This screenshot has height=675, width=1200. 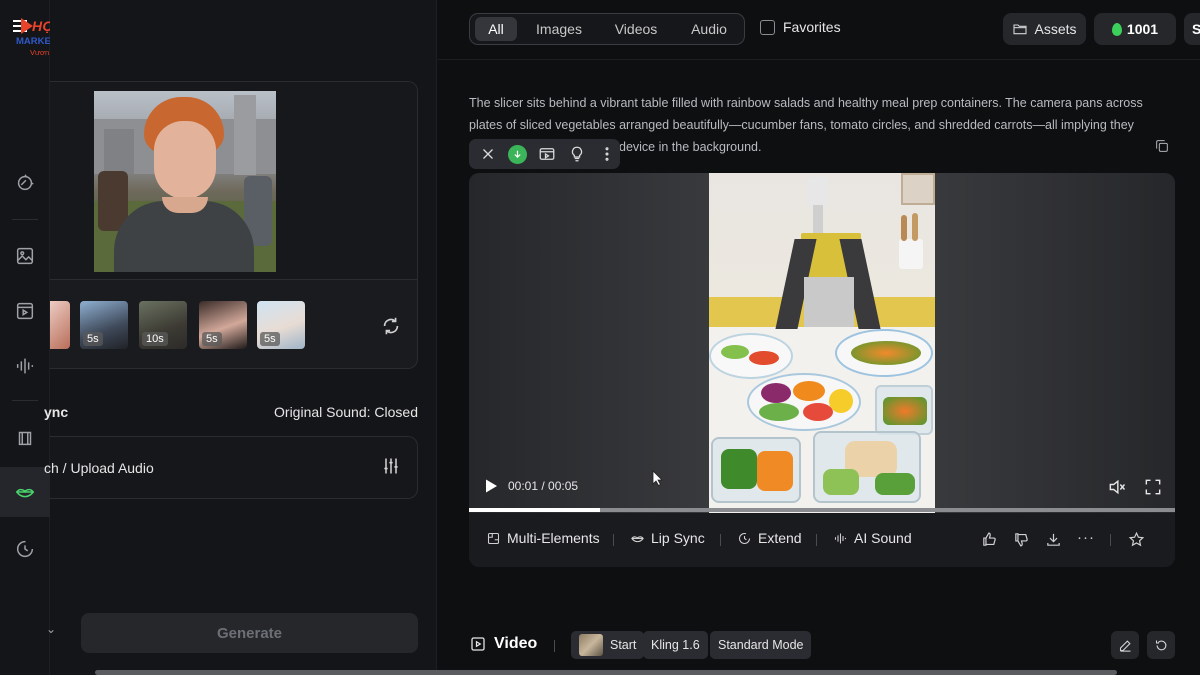 I want to click on generation-info-bar: Video Start Kling 1.6 Standard Mode, so click(x=824, y=645).